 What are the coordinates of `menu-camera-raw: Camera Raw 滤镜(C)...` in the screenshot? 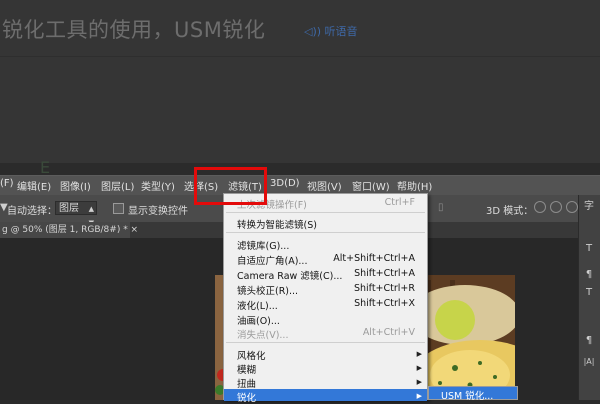 It's located at (289, 275).